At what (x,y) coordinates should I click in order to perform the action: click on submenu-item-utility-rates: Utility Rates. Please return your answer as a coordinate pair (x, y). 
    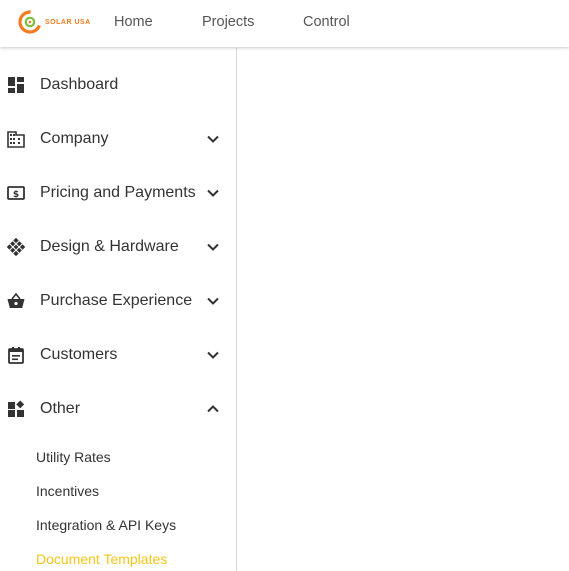
    Looking at the image, I should click on (73, 457).